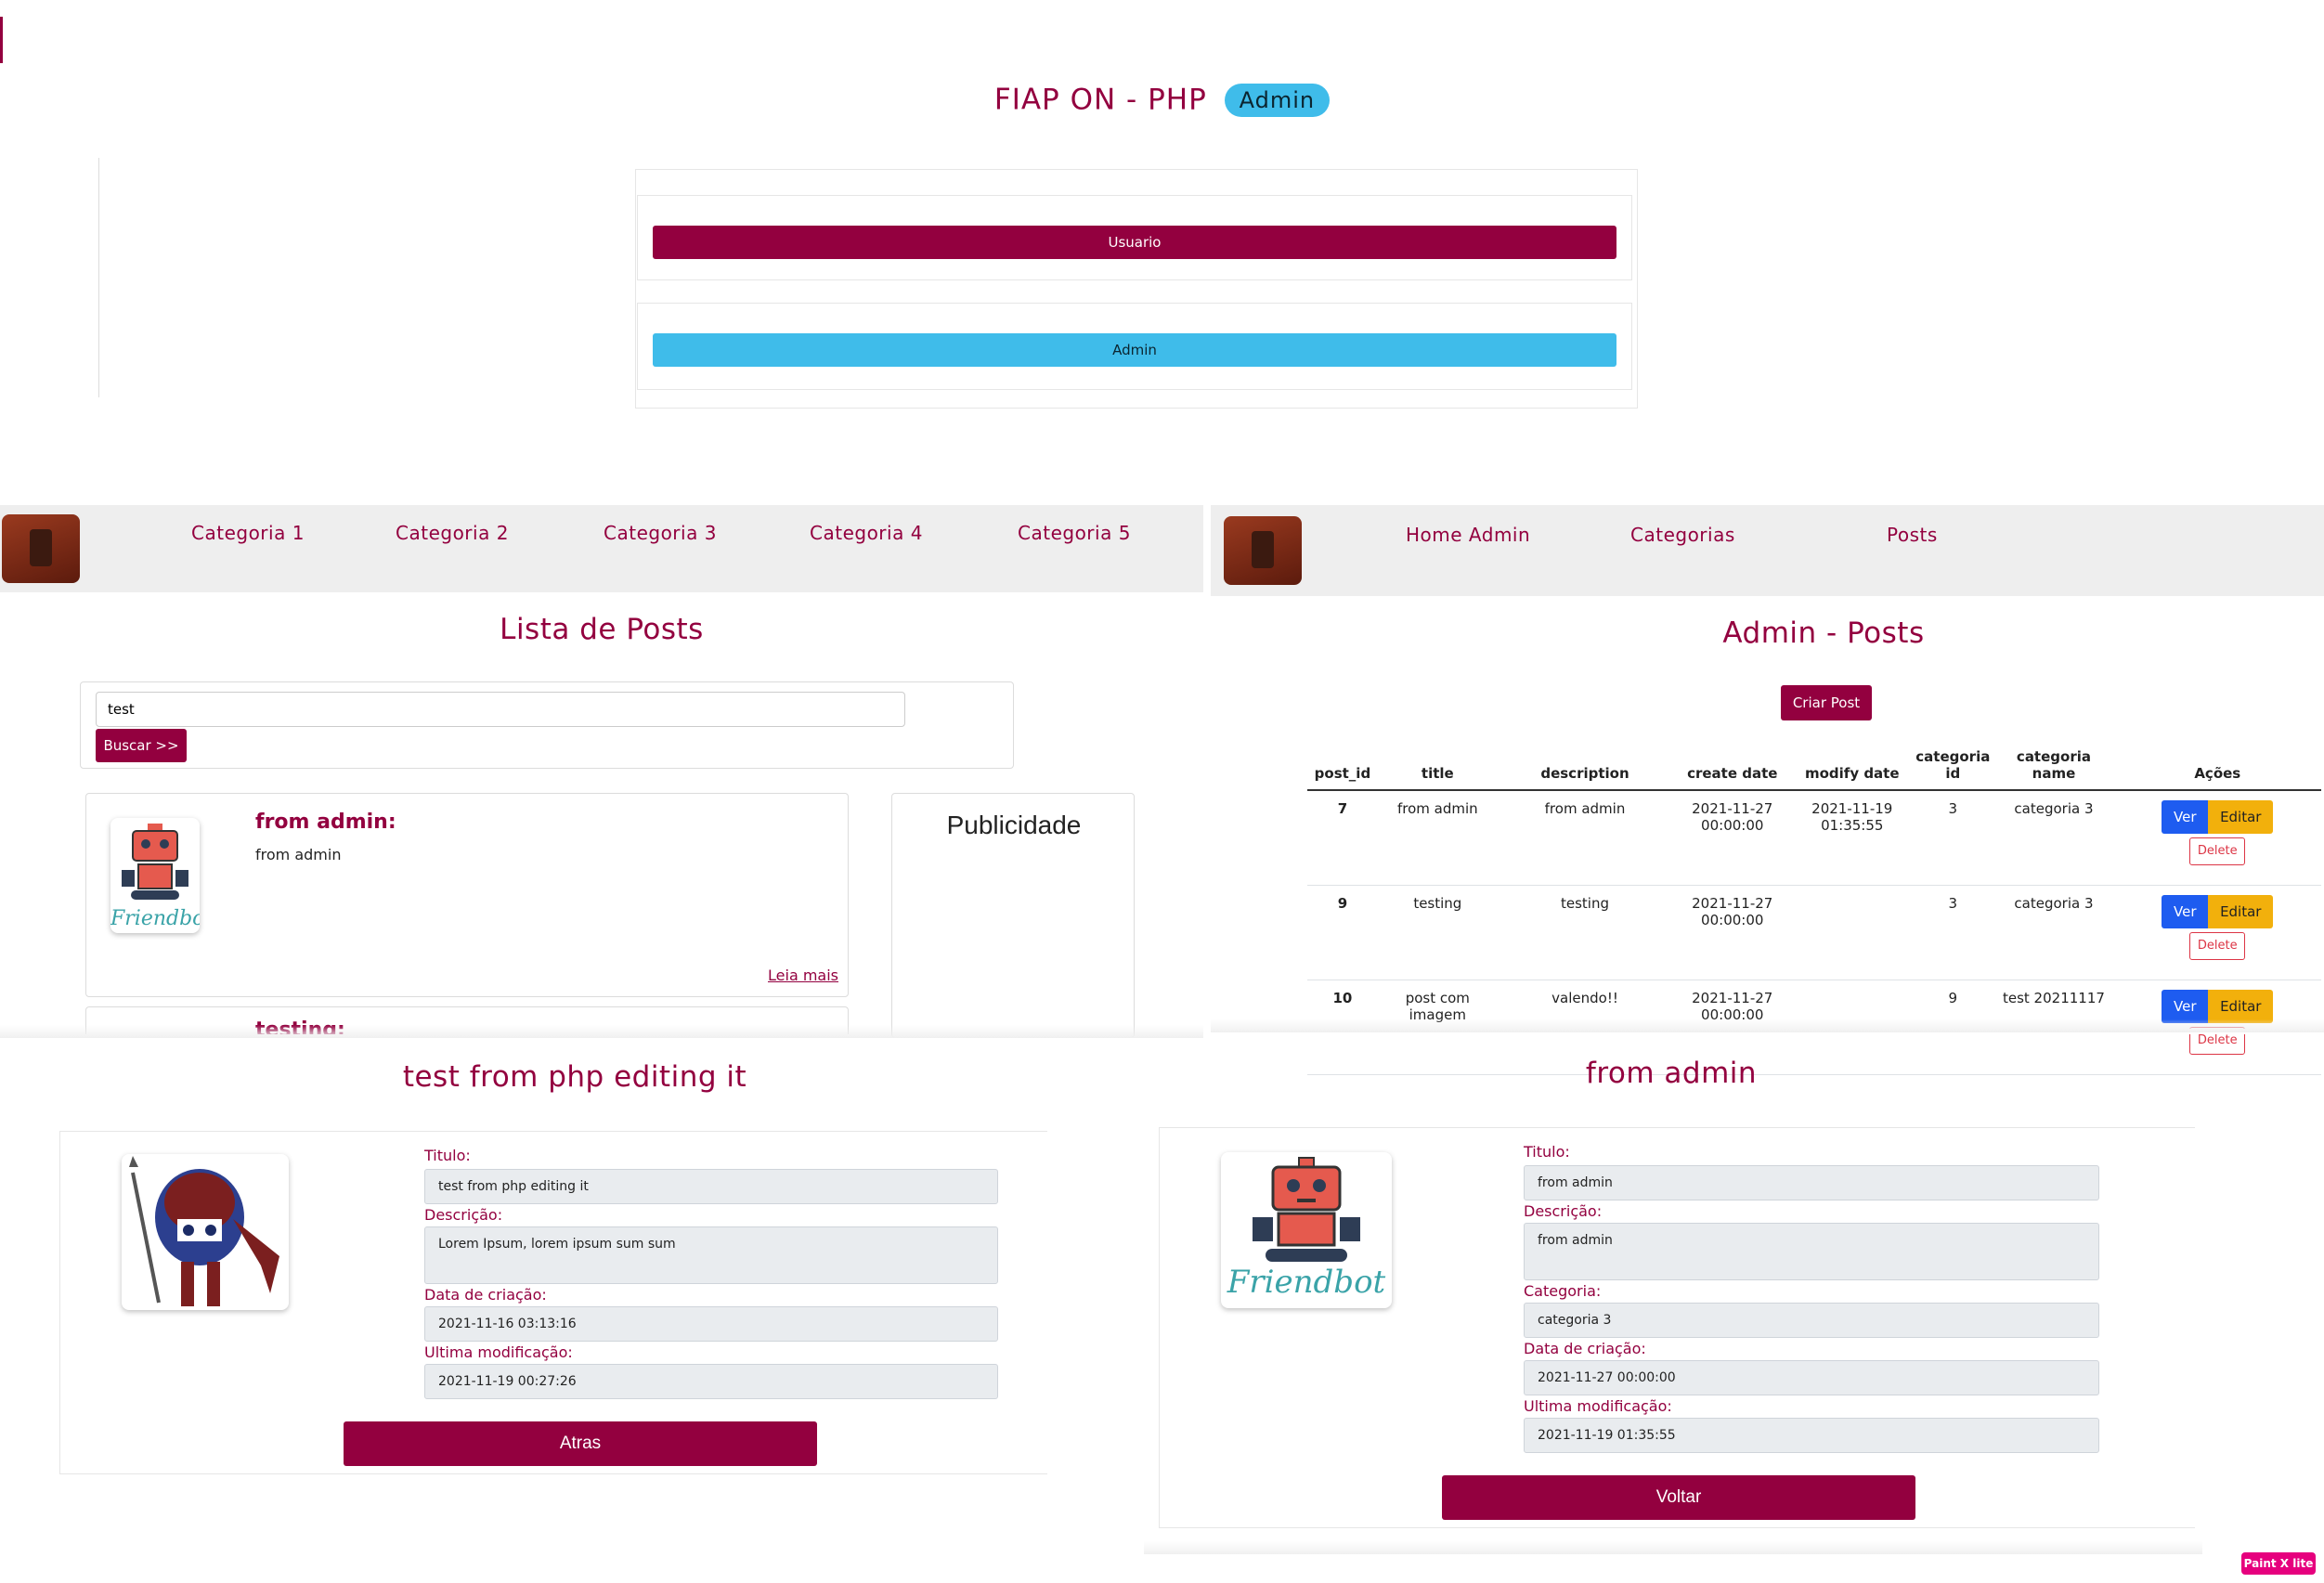 Image resolution: width=2324 pixels, height=1583 pixels. Describe the element at coordinates (574, 1077) in the screenshot. I see `detail-title: test from php editing it` at that location.